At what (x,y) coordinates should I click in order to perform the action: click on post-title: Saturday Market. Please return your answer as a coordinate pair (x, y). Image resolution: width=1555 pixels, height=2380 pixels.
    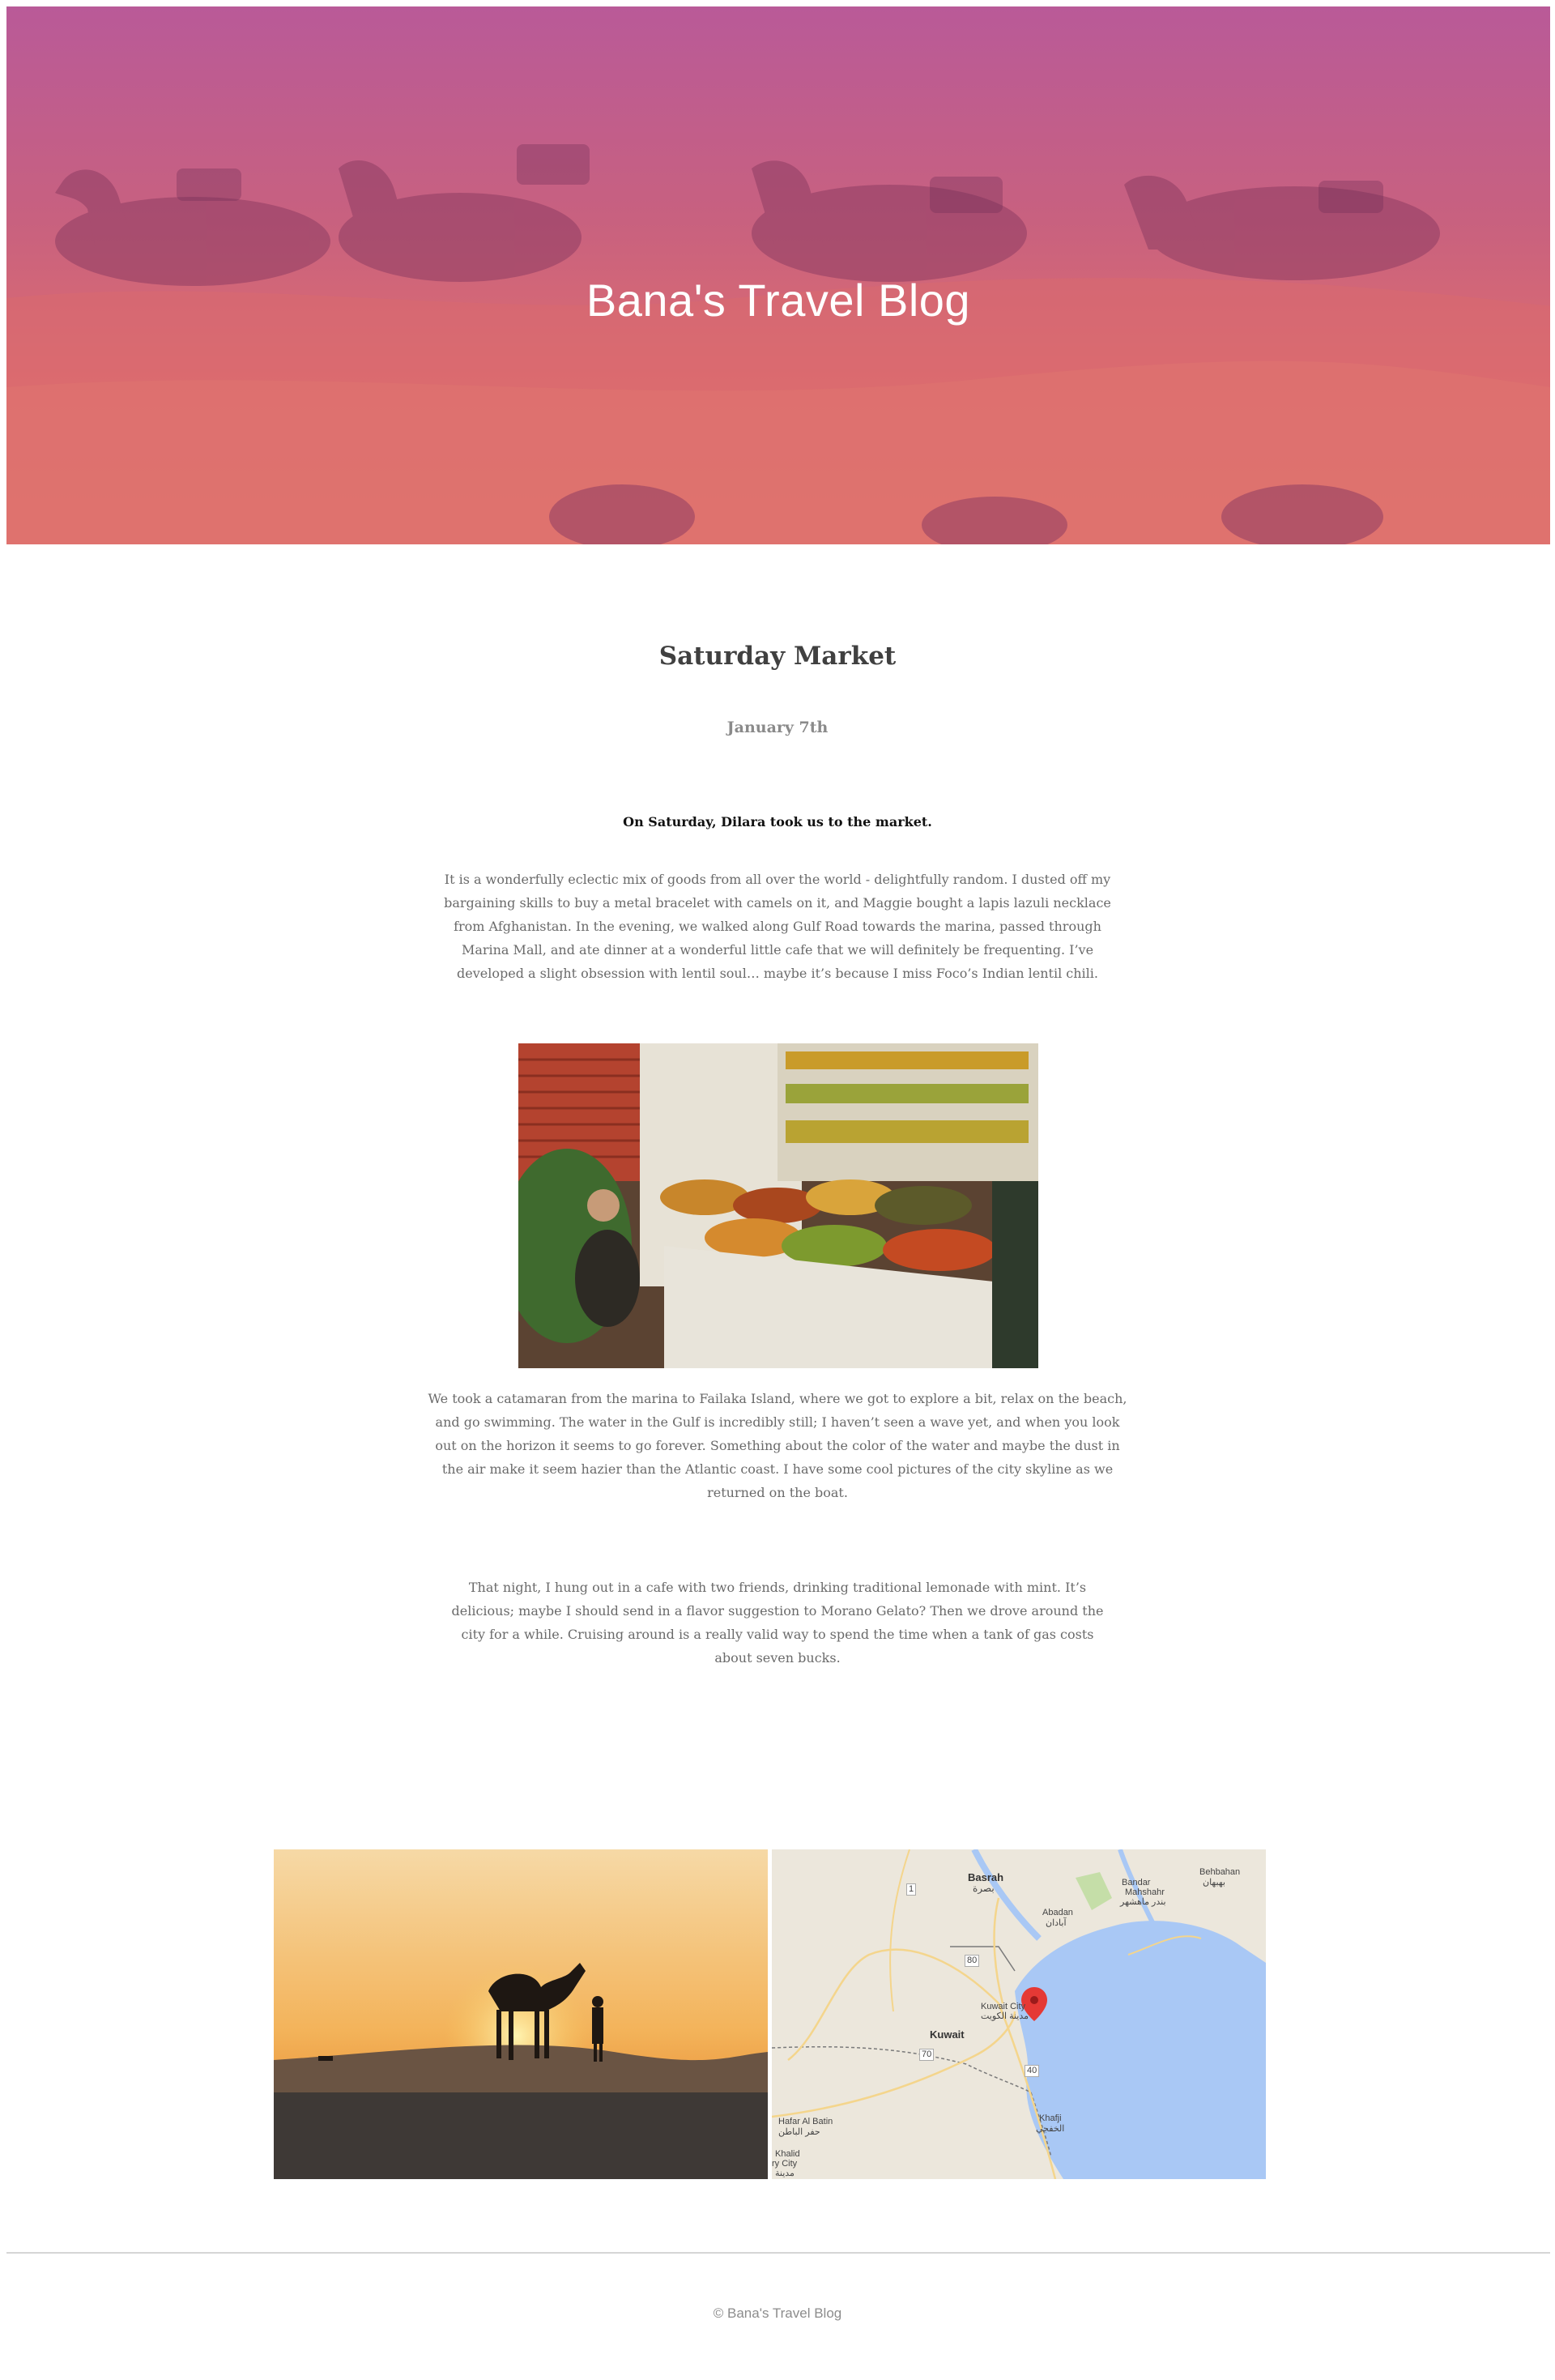
    Looking at the image, I should click on (778, 657).